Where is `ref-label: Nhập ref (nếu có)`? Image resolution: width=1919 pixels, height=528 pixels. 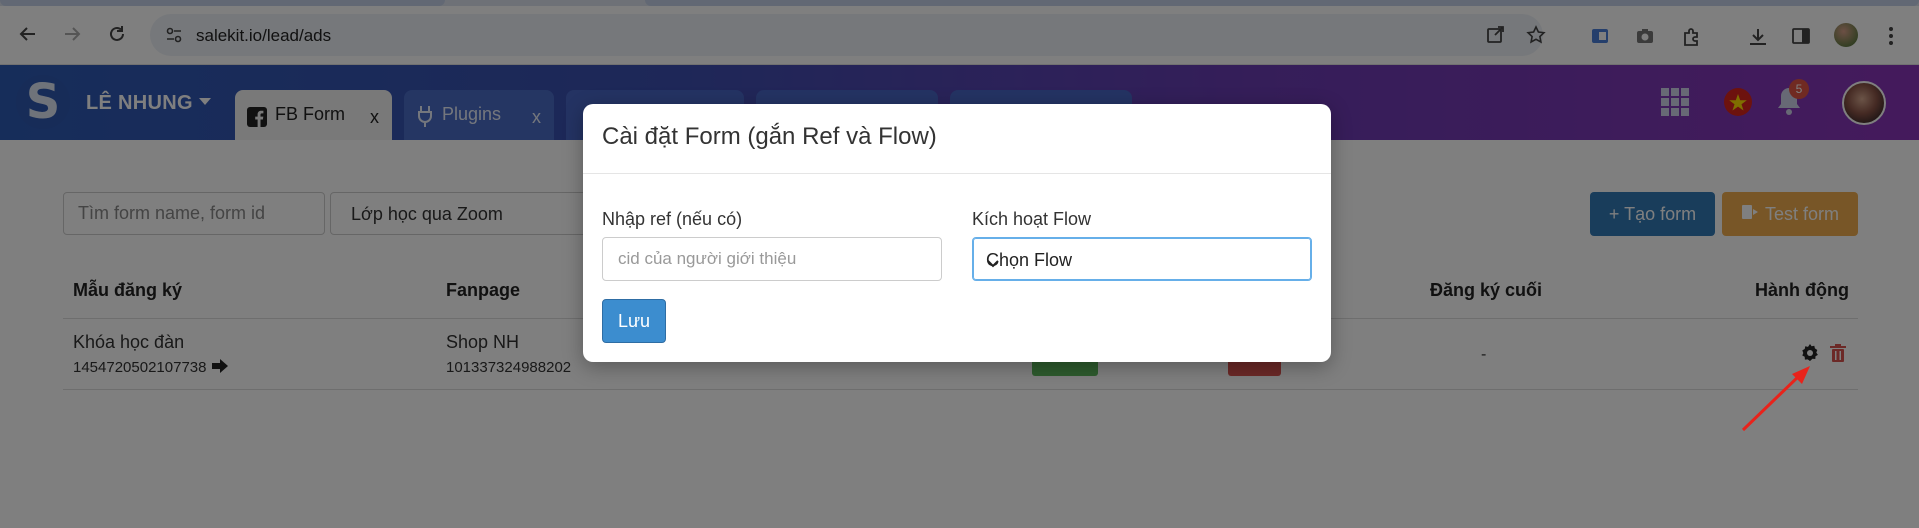
ref-label: Nhập ref (nếu có) is located at coordinates (672, 219).